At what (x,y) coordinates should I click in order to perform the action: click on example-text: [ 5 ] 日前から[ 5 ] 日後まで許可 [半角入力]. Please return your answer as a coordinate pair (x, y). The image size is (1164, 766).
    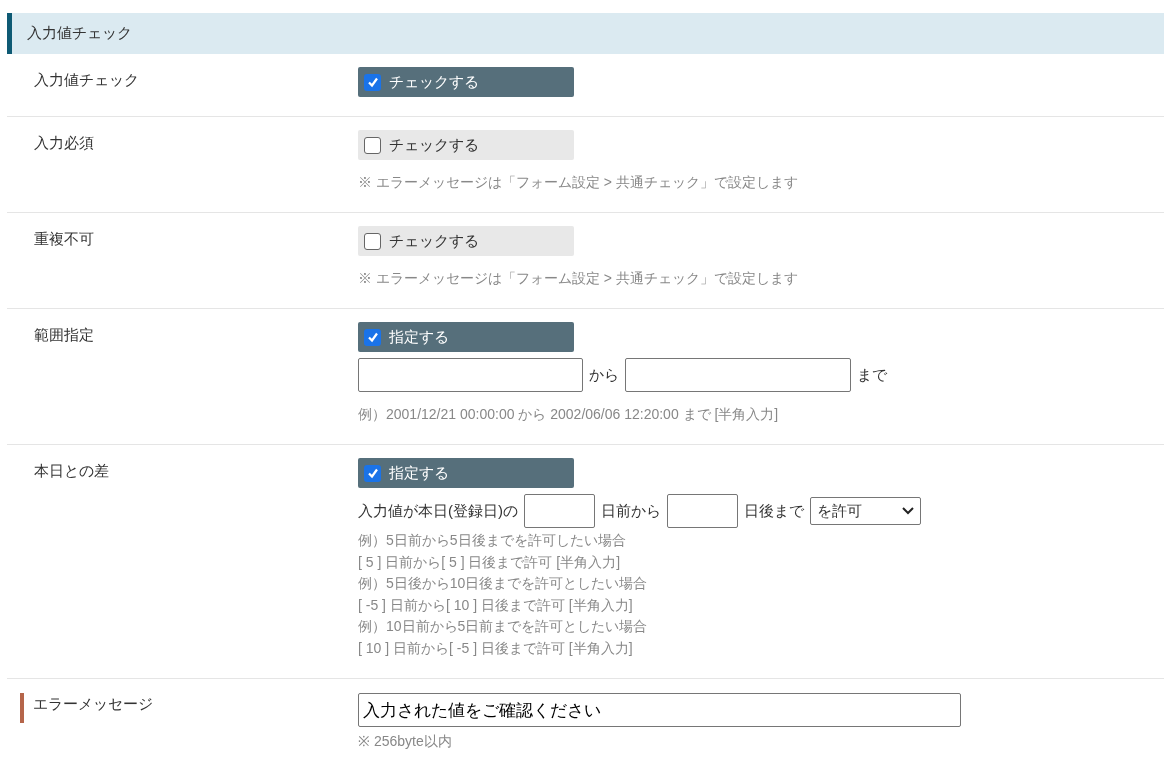
    Looking at the image, I should click on (490, 562).